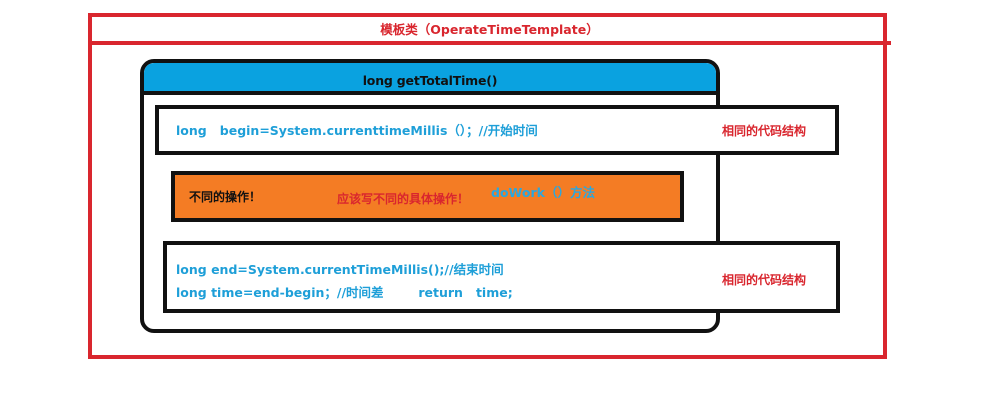 This screenshot has width=1006, height=408. Describe the element at coordinates (764, 280) in the screenshot. I see `same-structure-label-bottom: 相同的代码结构` at that location.